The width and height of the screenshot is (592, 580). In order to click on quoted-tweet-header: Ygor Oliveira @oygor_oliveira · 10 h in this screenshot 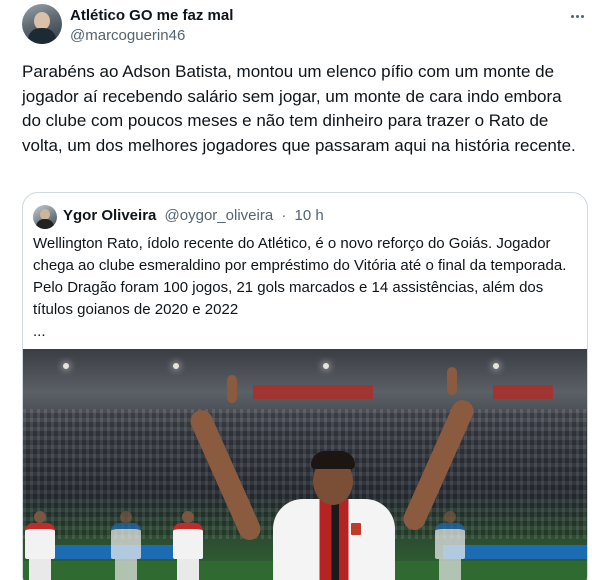, I will do `click(193, 215)`.